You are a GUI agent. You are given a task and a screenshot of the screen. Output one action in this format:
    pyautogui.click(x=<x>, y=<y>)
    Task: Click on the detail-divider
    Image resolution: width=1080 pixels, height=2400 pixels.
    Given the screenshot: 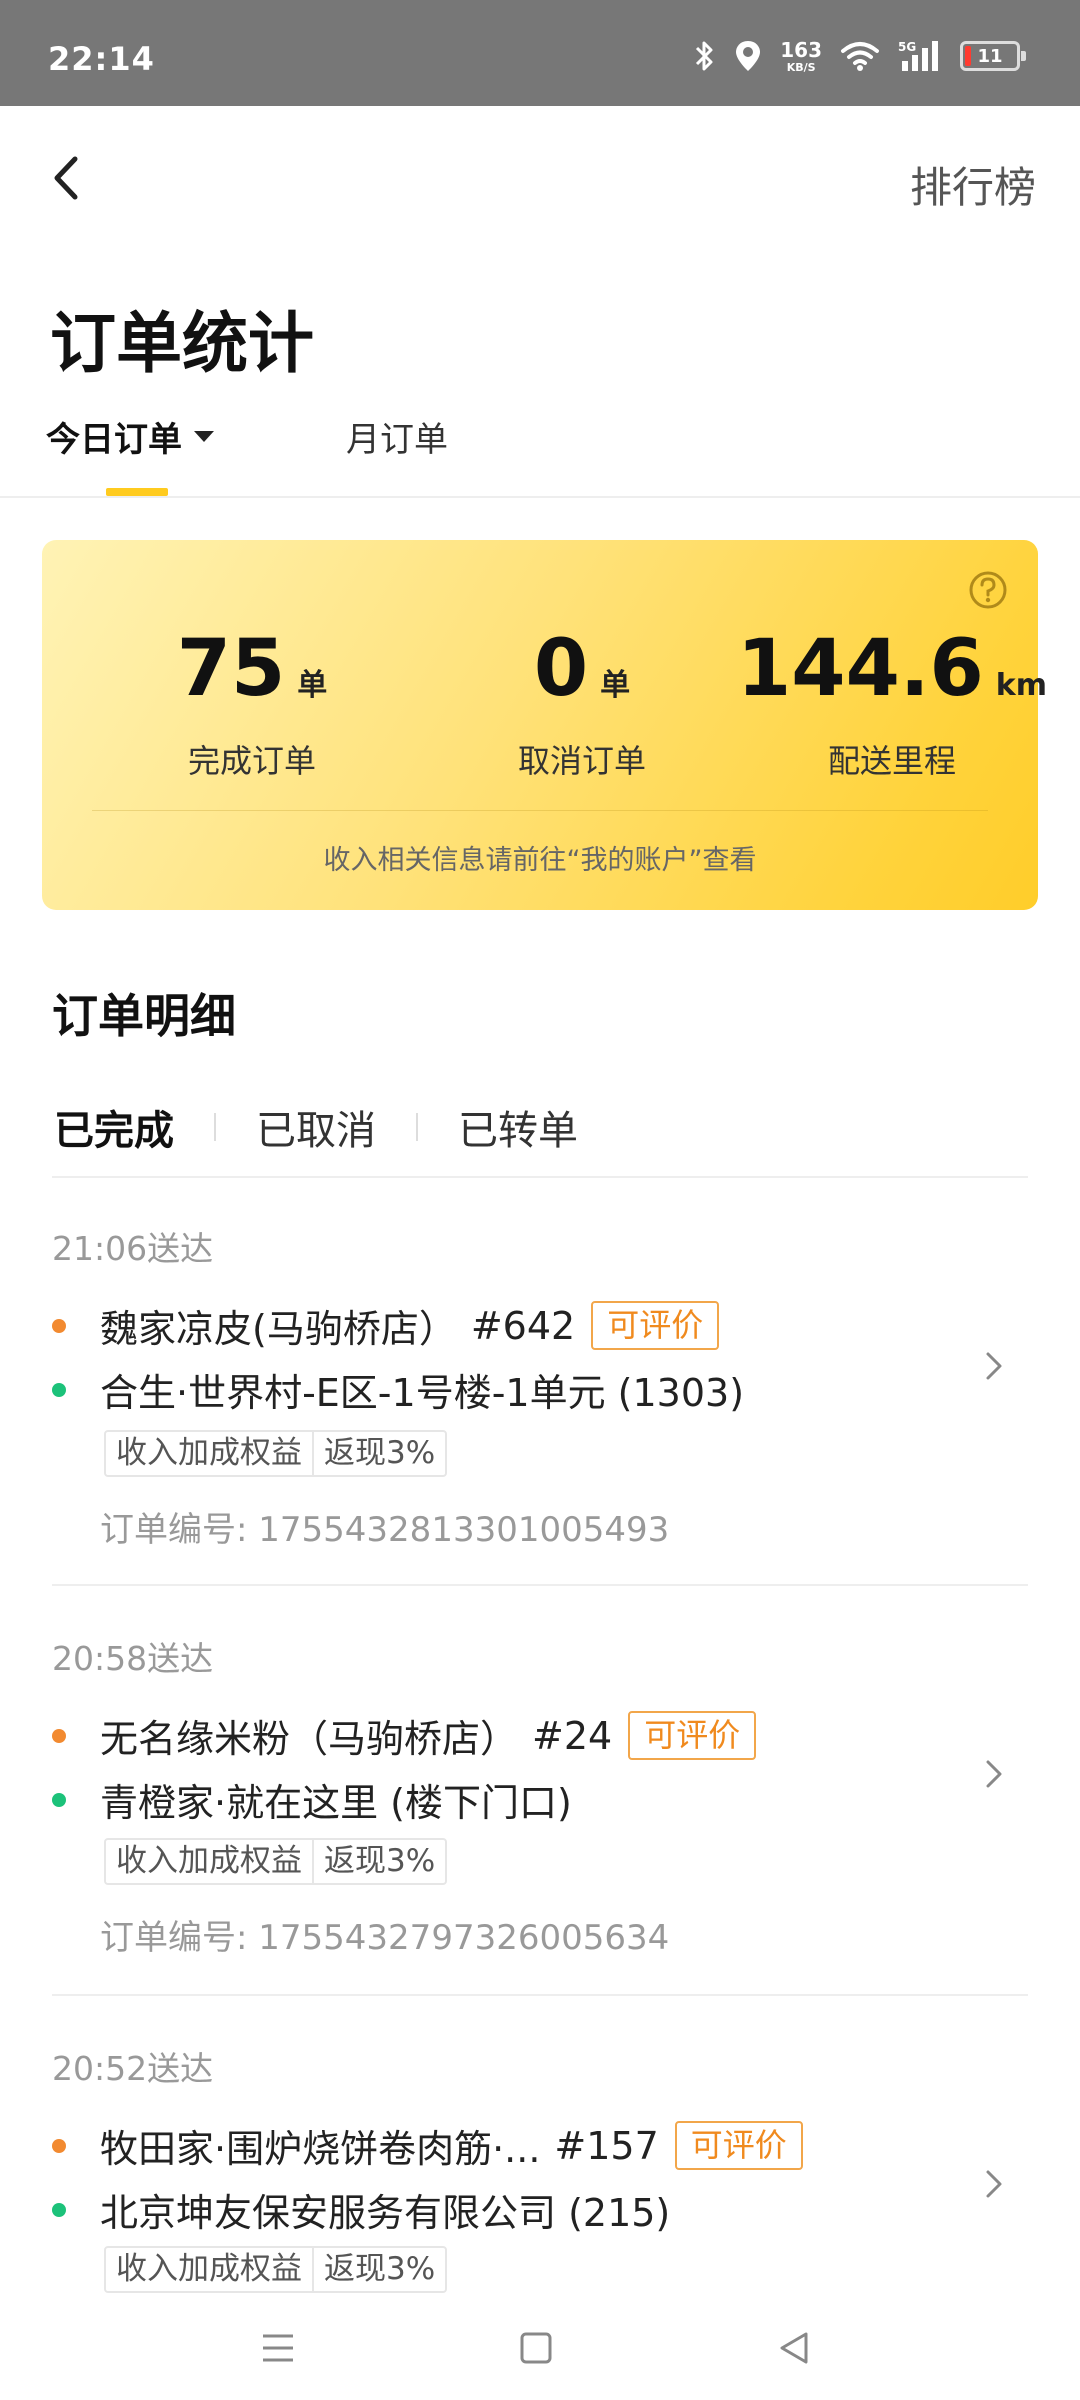 What is the action you would take?
    pyautogui.click(x=540, y=1177)
    